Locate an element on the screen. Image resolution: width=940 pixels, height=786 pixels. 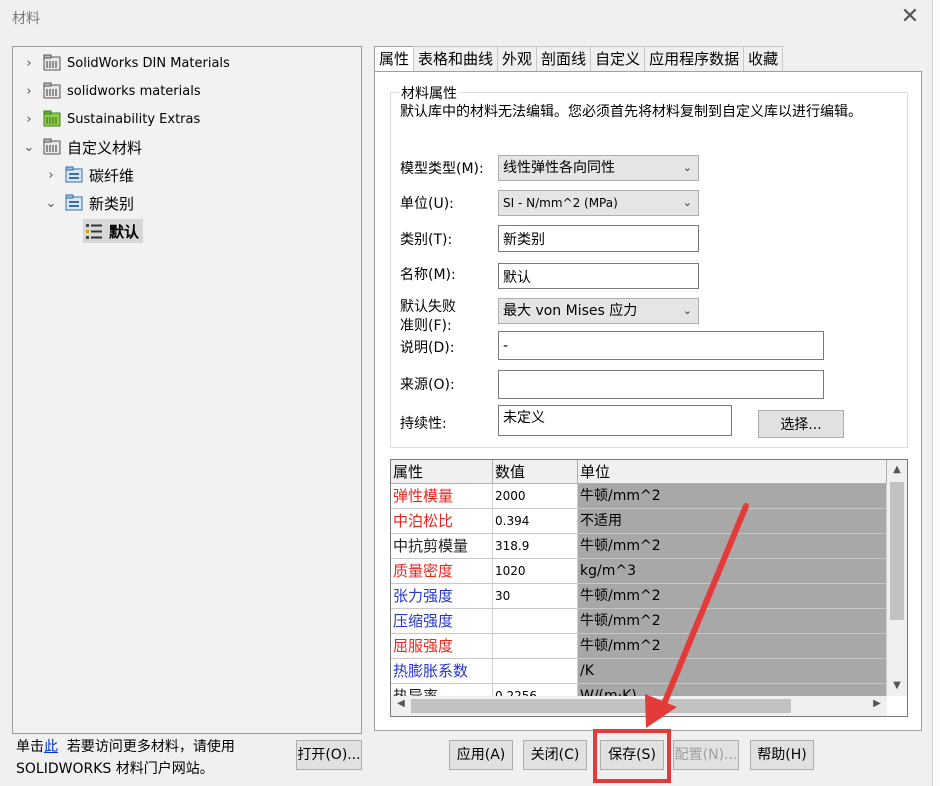
tree-item-sustainability-extras: › Sustainability Extras is located at coordinates (110, 119).